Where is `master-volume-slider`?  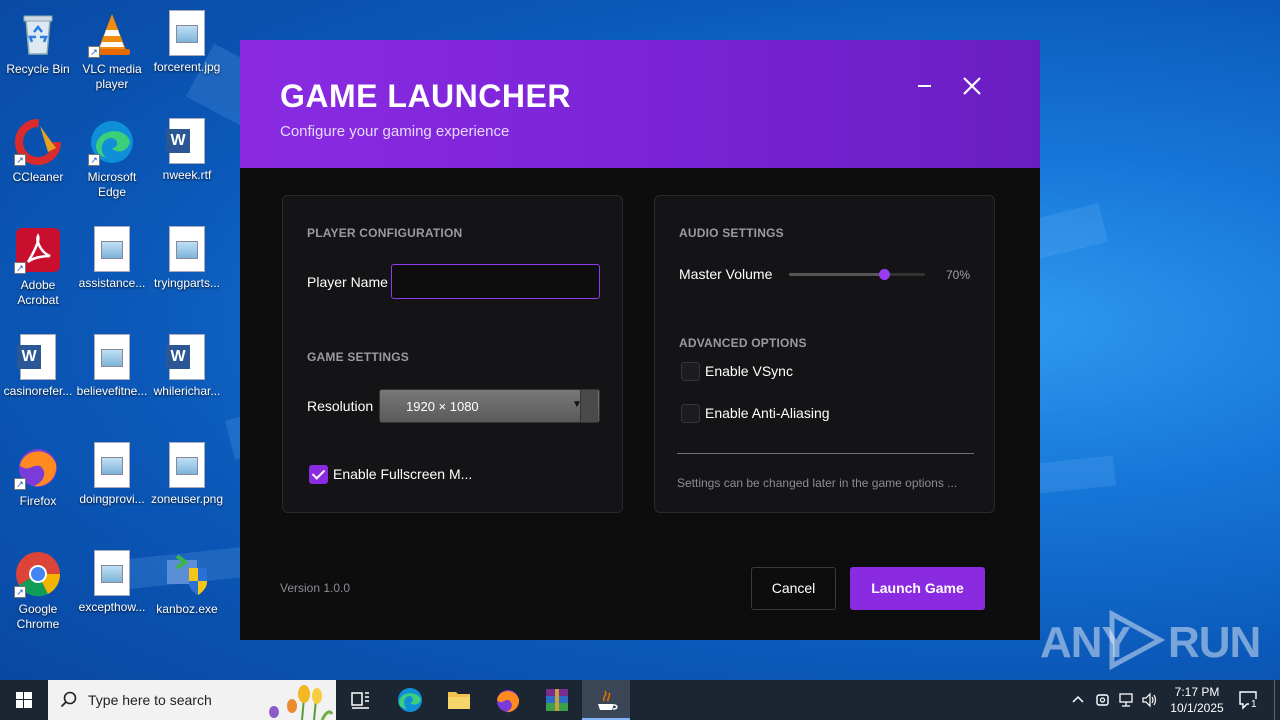 master-volume-slider is located at coordinates (857, 274).